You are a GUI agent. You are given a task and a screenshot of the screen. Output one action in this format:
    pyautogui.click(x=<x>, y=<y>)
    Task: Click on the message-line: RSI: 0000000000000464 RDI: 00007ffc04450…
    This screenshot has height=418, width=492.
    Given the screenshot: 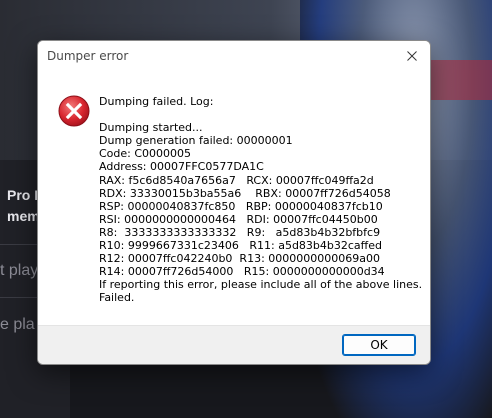 What is the action you would take?
    pyautogui.click(x=238, y=219)
    